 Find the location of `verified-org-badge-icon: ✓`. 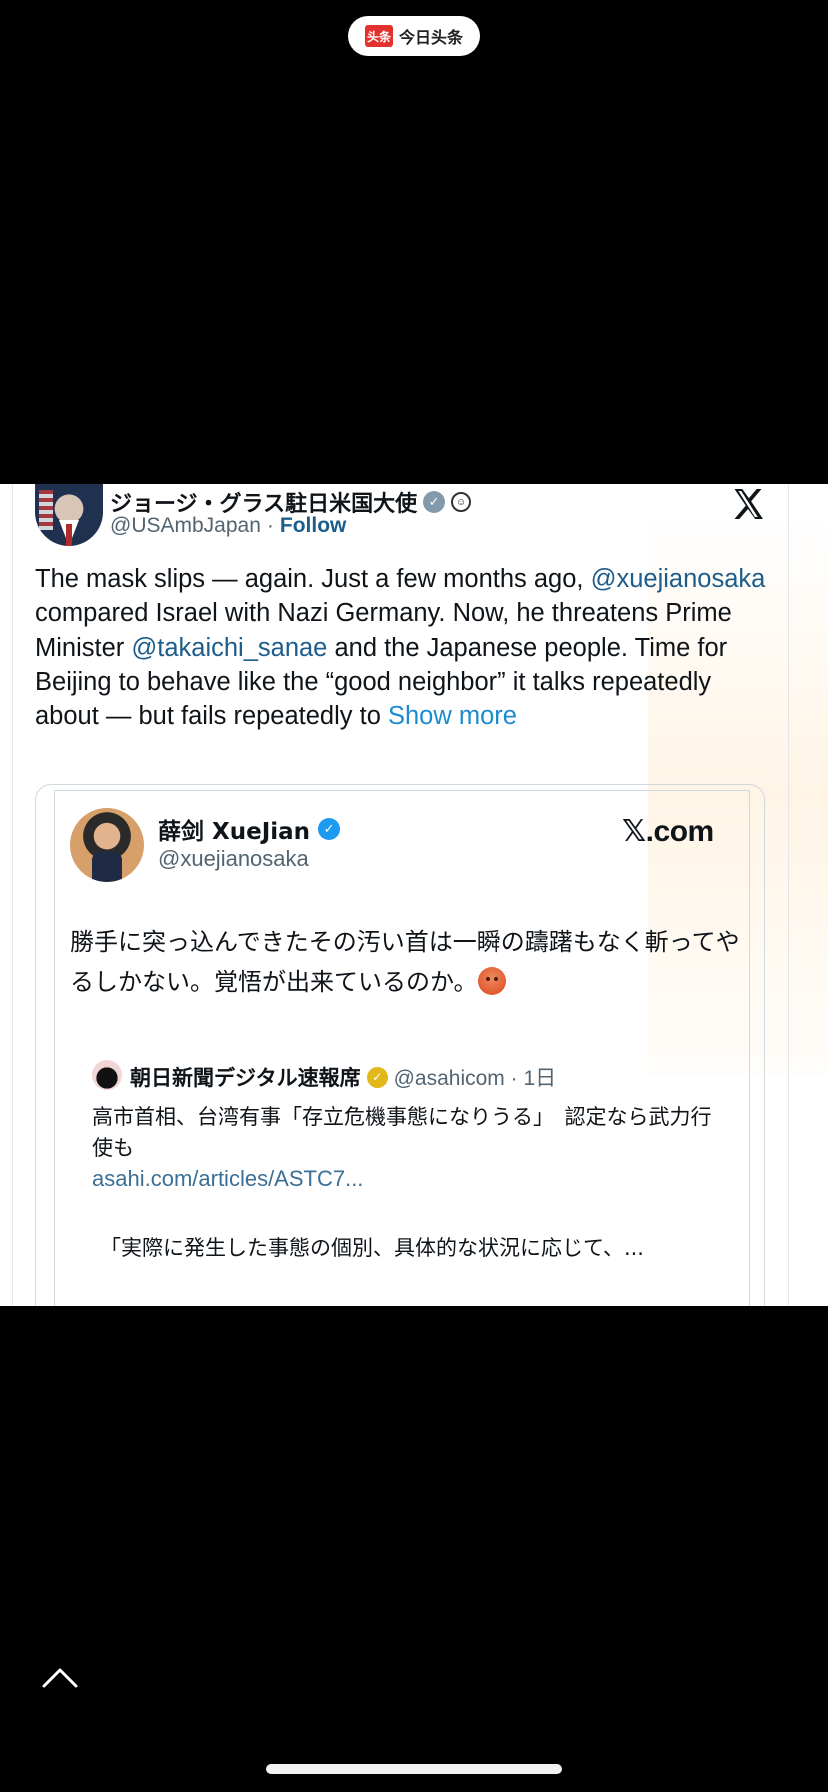

verified-org-badge-icon: ✓ is located at coordinates (377, 1077).